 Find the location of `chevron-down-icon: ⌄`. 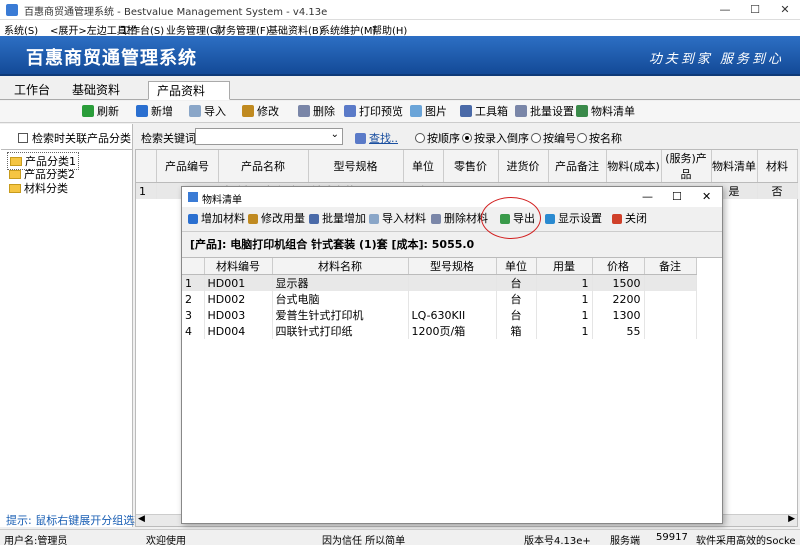

chevron-down-icon: ⌄ is located at coordinates (335, 134).